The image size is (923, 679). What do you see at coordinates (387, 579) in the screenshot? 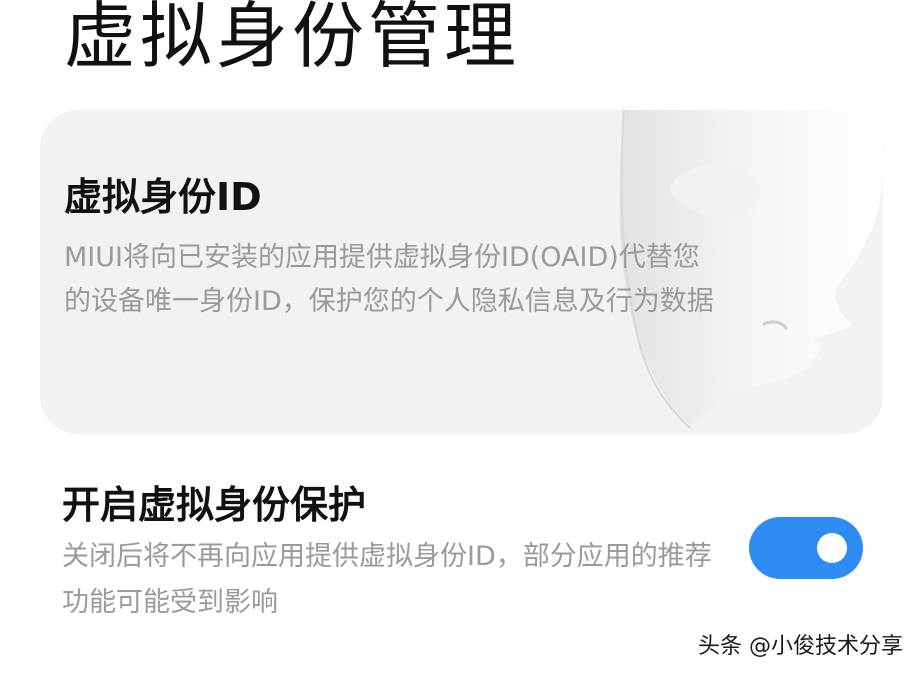
I see `setting-description: 关闭后将不再向应用提供虚拟身份ID，部分应用的推荐功能可能受到影响` at bounding box center [387, 579].